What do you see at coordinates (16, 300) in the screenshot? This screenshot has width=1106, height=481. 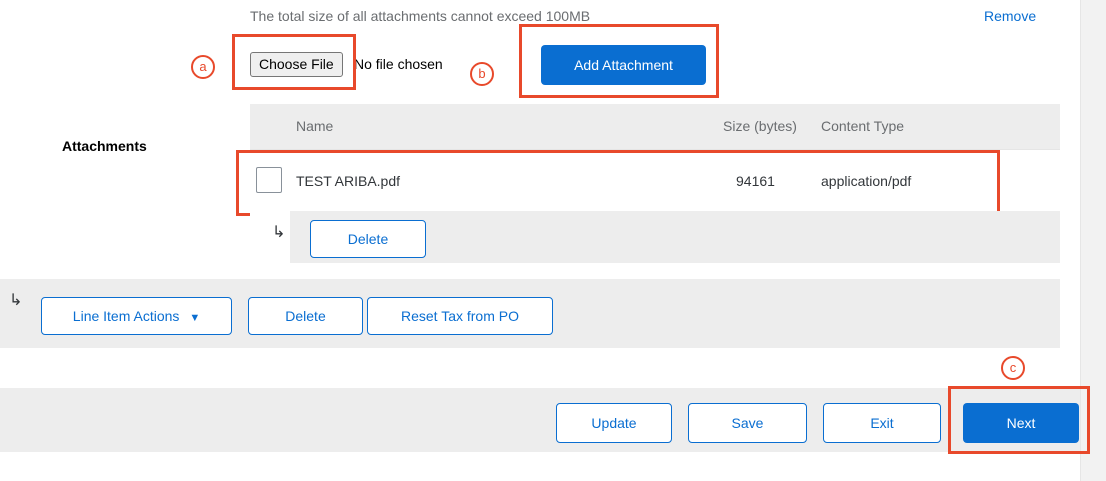 I see `line-arrow-icon: ↳` at bounding box center [16, 300].